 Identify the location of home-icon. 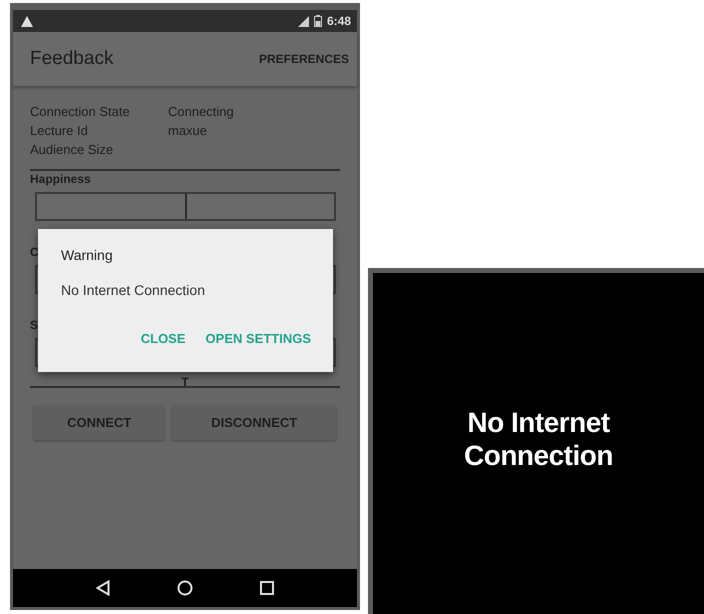
(184, 588).